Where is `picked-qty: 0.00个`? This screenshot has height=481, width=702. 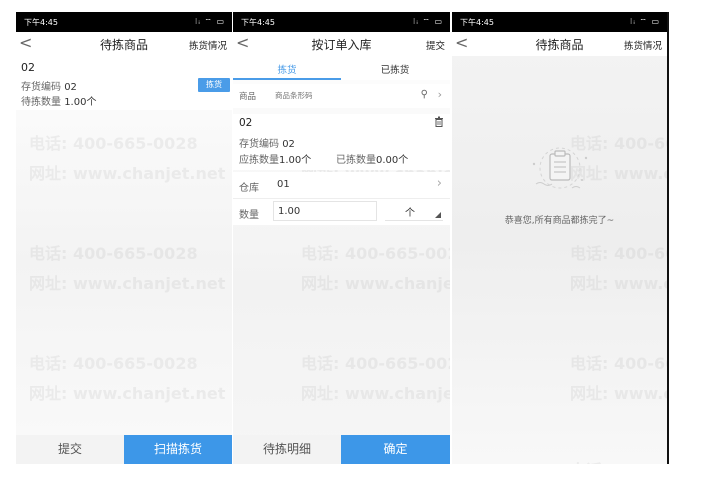
picked-qty: 0.00个 is located at coordinates (392, 160).